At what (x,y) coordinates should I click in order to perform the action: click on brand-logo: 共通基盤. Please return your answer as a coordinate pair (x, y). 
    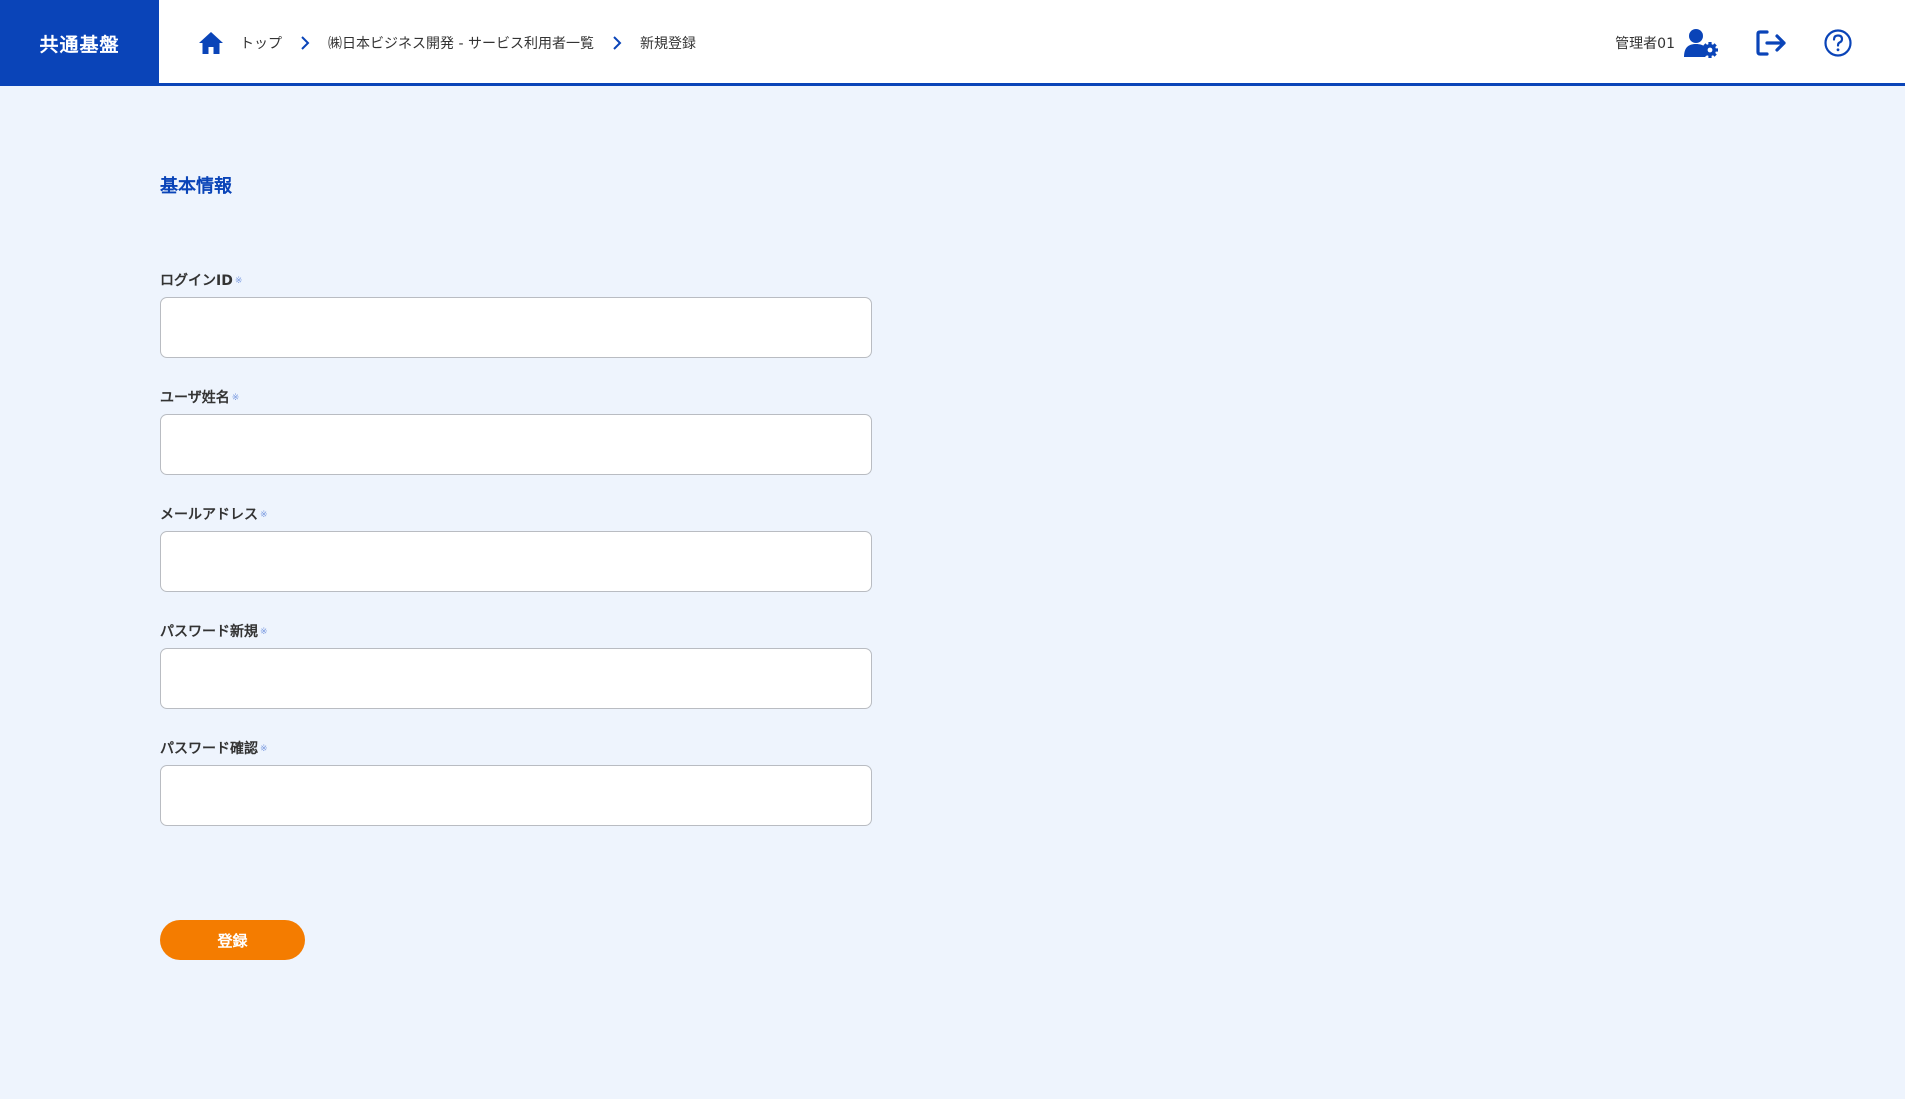
    Looking at the image, I should click on (79, 43).